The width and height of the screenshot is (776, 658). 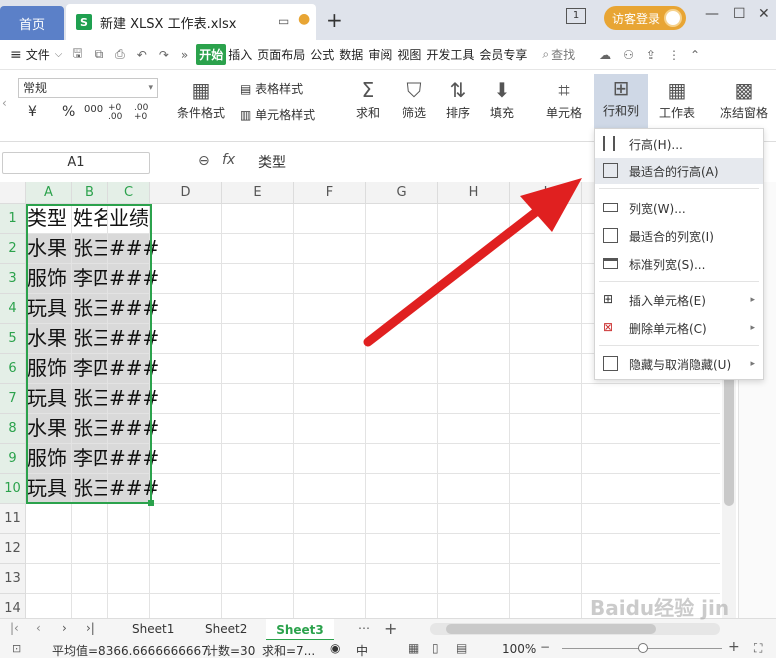 What do you see at coordinates (191, 22) in the screenshot?
I see `document-tab: S 新建 XLSX 工作表.xlsx ▭ ●` at bounding box center [191, 22].